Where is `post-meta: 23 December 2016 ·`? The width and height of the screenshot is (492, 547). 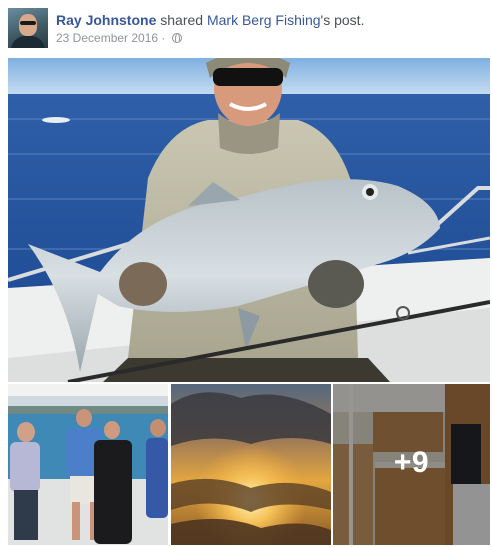 post-meta: 23 December 2016 · is located at coordinates (119, 38).